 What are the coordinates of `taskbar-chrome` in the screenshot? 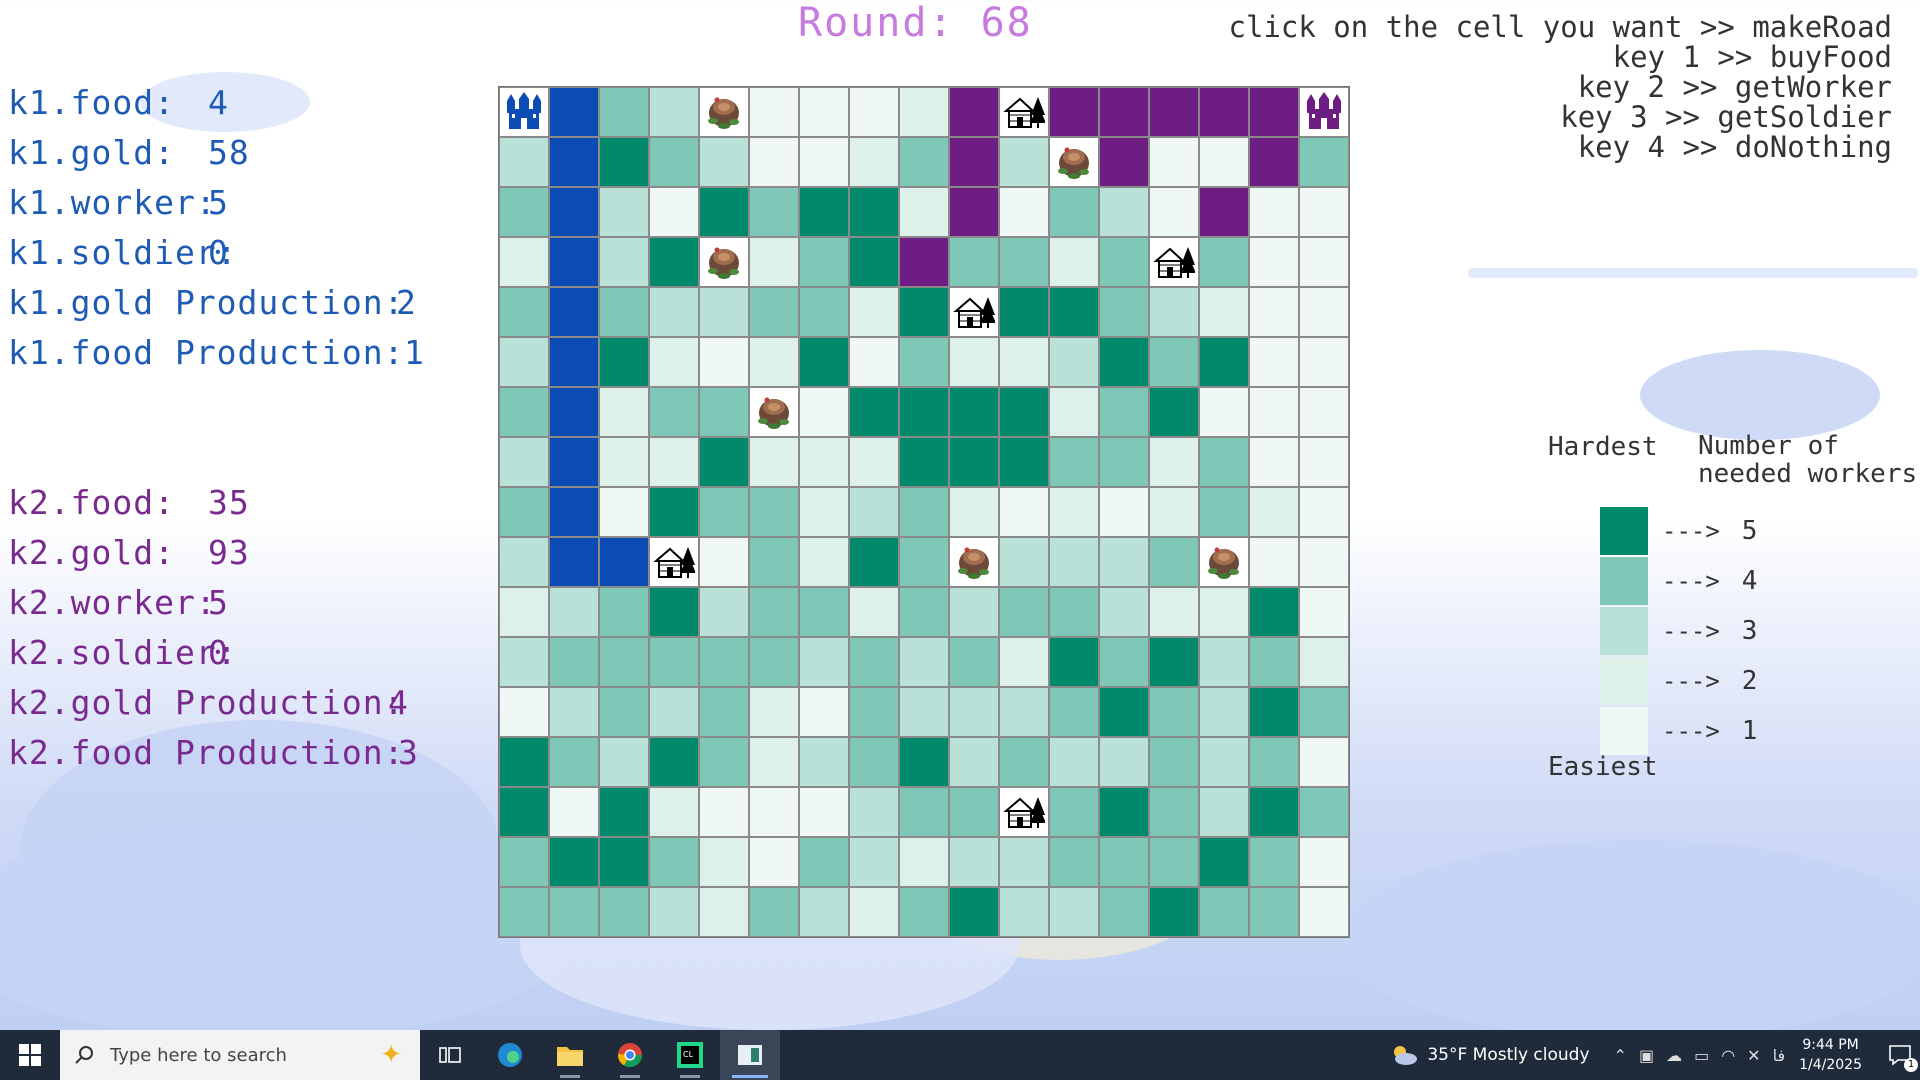 It's located at (630, 1055).